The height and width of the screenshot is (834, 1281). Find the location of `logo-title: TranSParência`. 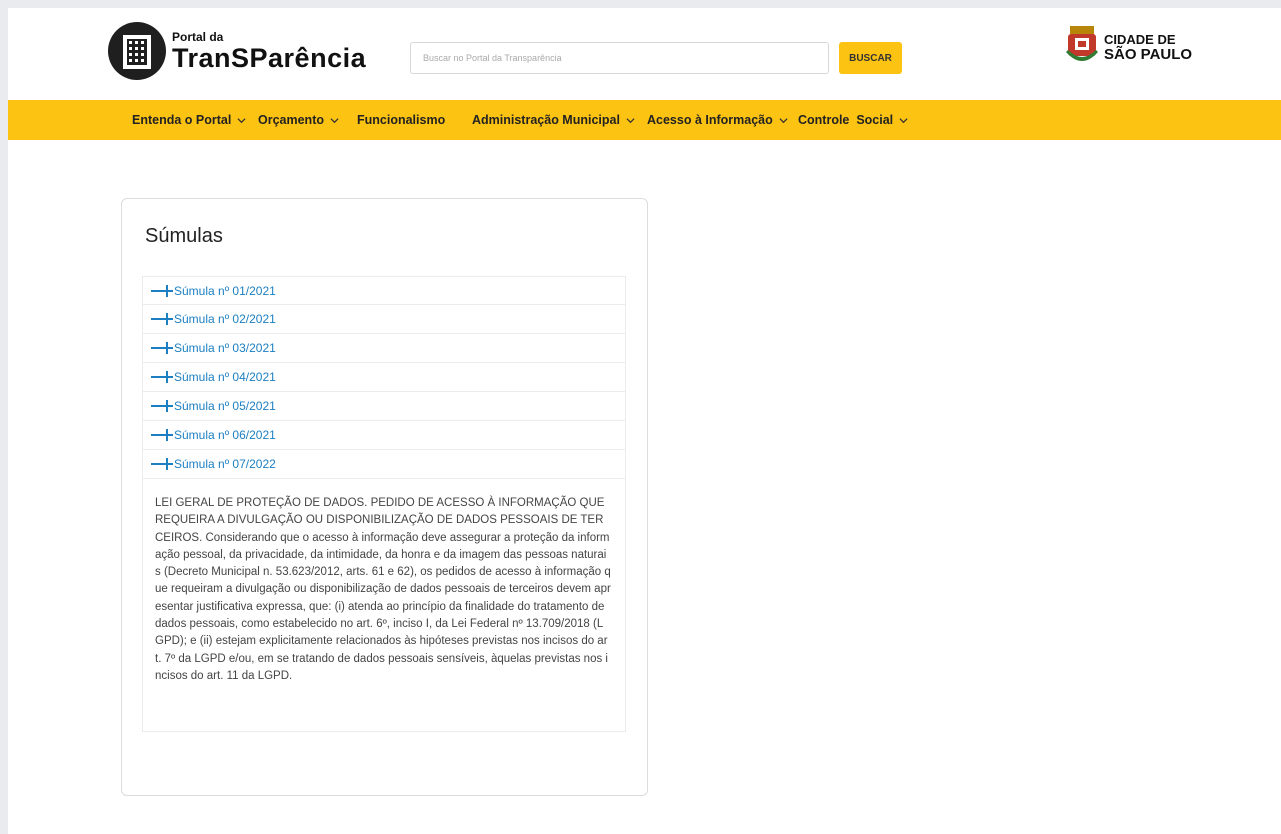

logo-title: TranSParência is located at coordinates (269, 57).